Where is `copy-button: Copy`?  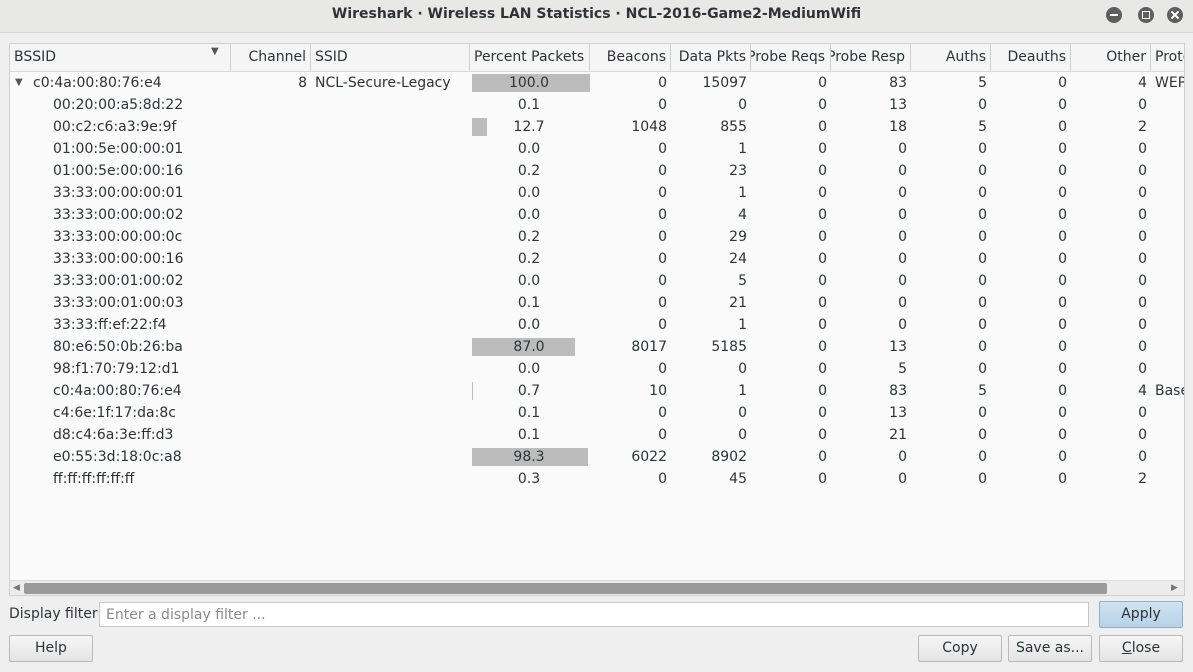 copy-button: Copy is located at coordinates (960, 648).